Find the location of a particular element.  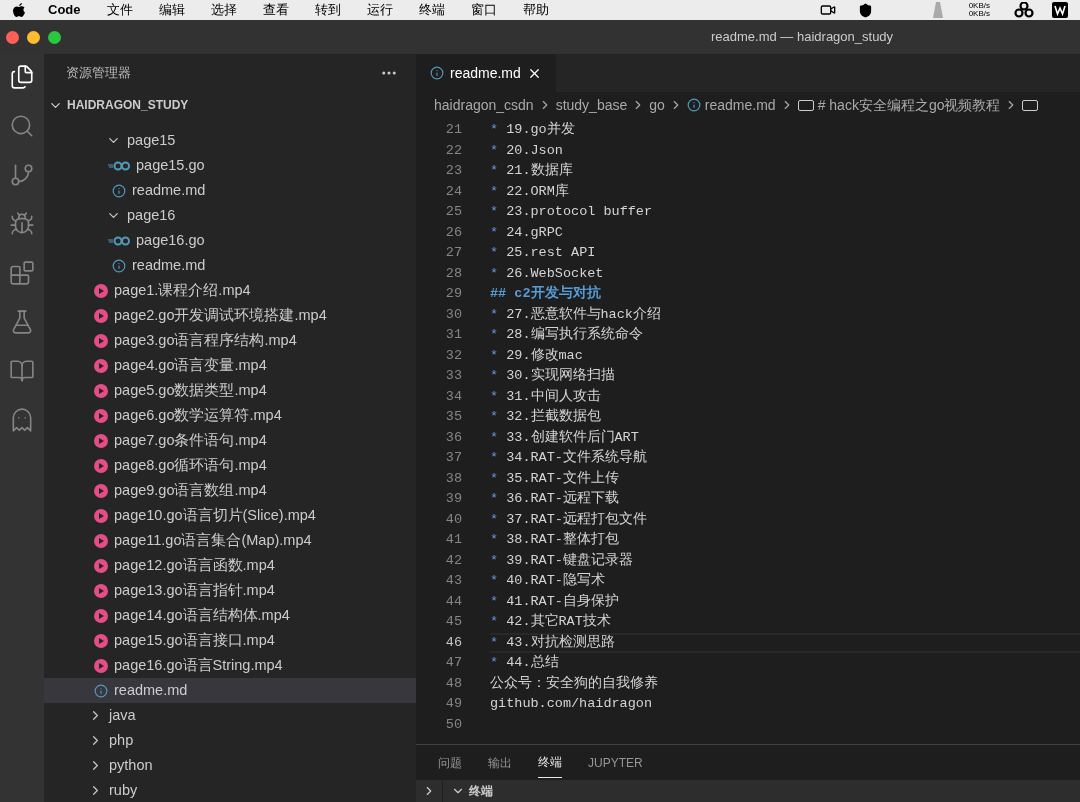

tree-folder: page16 is located at coordinates (230, 215).